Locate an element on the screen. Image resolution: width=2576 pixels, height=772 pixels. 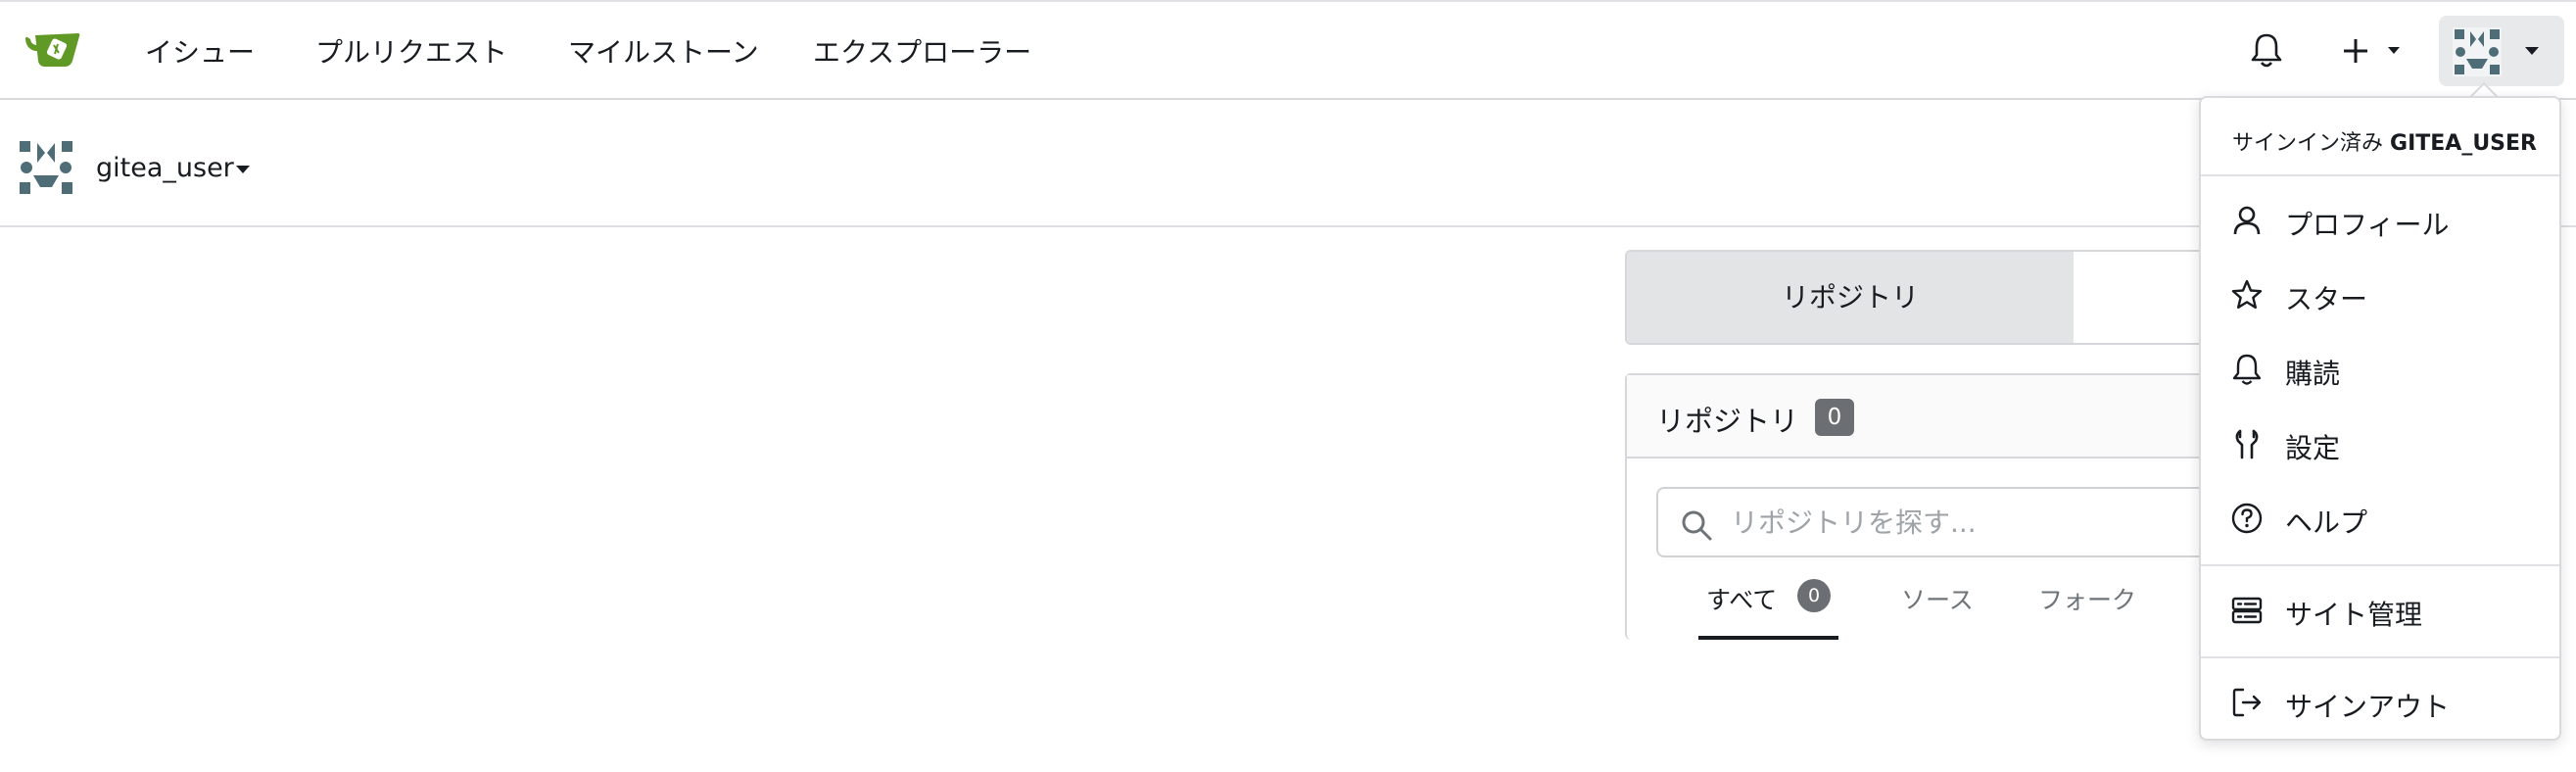
tab-repositories: リポジトリ is located at coordinates (1850, 297).